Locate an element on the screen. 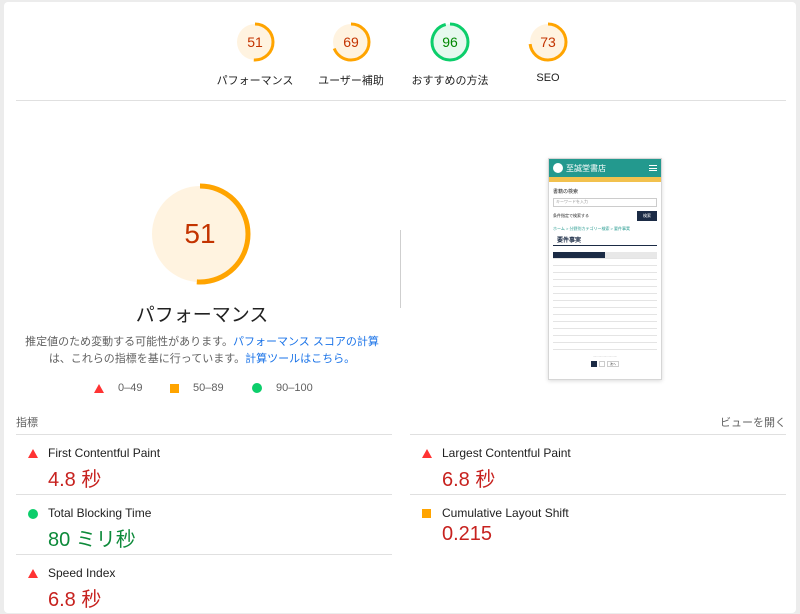 The height and width of the screenshot is (614, 800). metric-name: Total Blocking Time is located at coordinates (100, 513).